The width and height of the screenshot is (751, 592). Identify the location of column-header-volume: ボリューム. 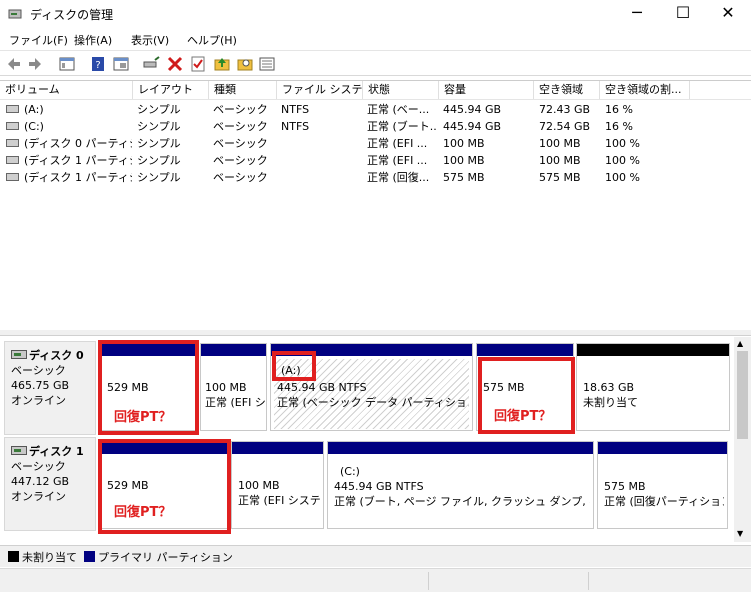
(66, 90).